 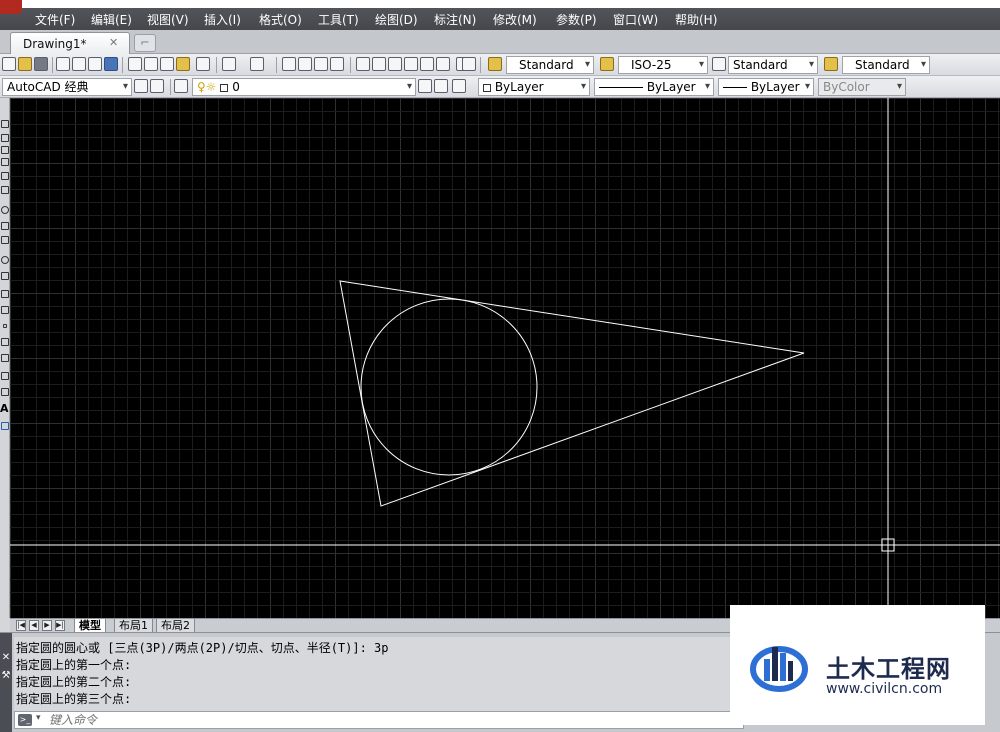 I want to click on command-line: >_ ▾, so click(x=379, y=720).